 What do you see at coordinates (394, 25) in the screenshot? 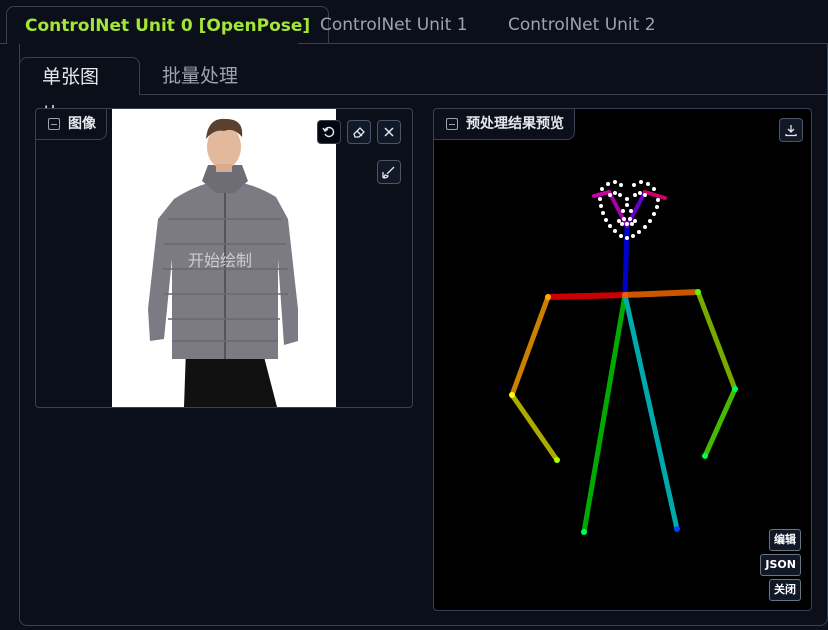
I see `tab-controlnet-unit-1: ControlNet Unit 1` at bounding box center [394, 25].